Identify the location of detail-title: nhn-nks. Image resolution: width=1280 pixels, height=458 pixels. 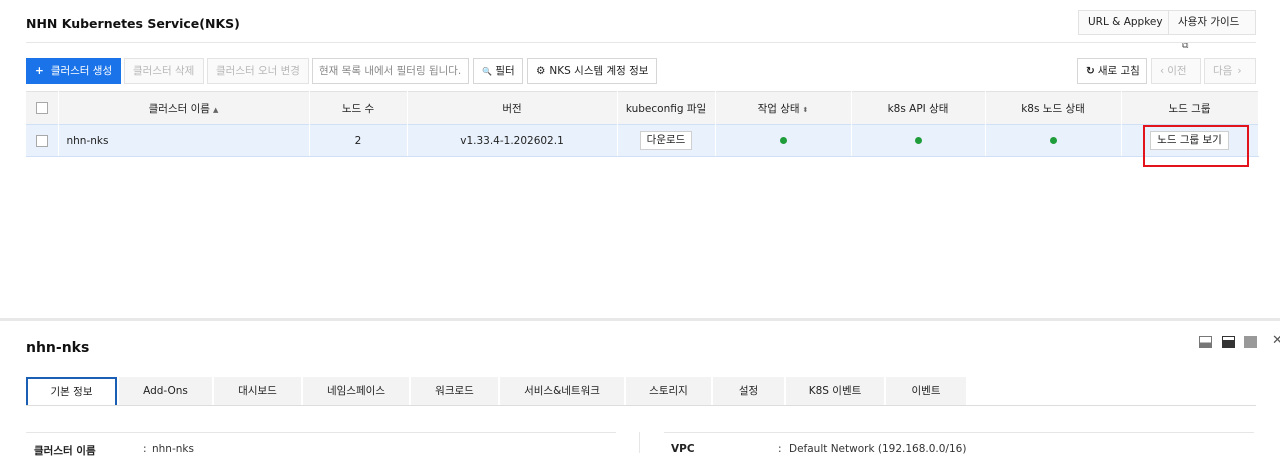
(58, 348).